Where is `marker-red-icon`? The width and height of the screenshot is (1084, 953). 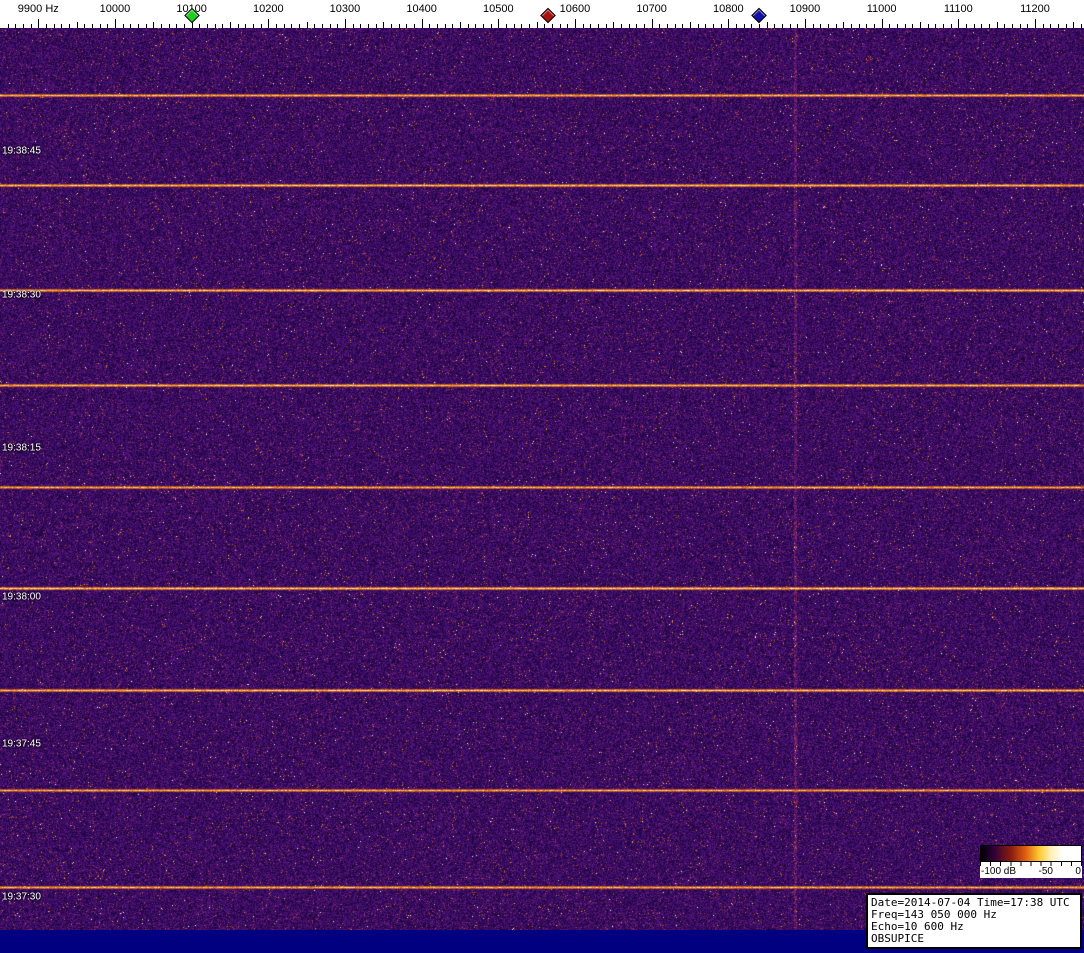 marker-red-icon is located at coordinates (548, 15).